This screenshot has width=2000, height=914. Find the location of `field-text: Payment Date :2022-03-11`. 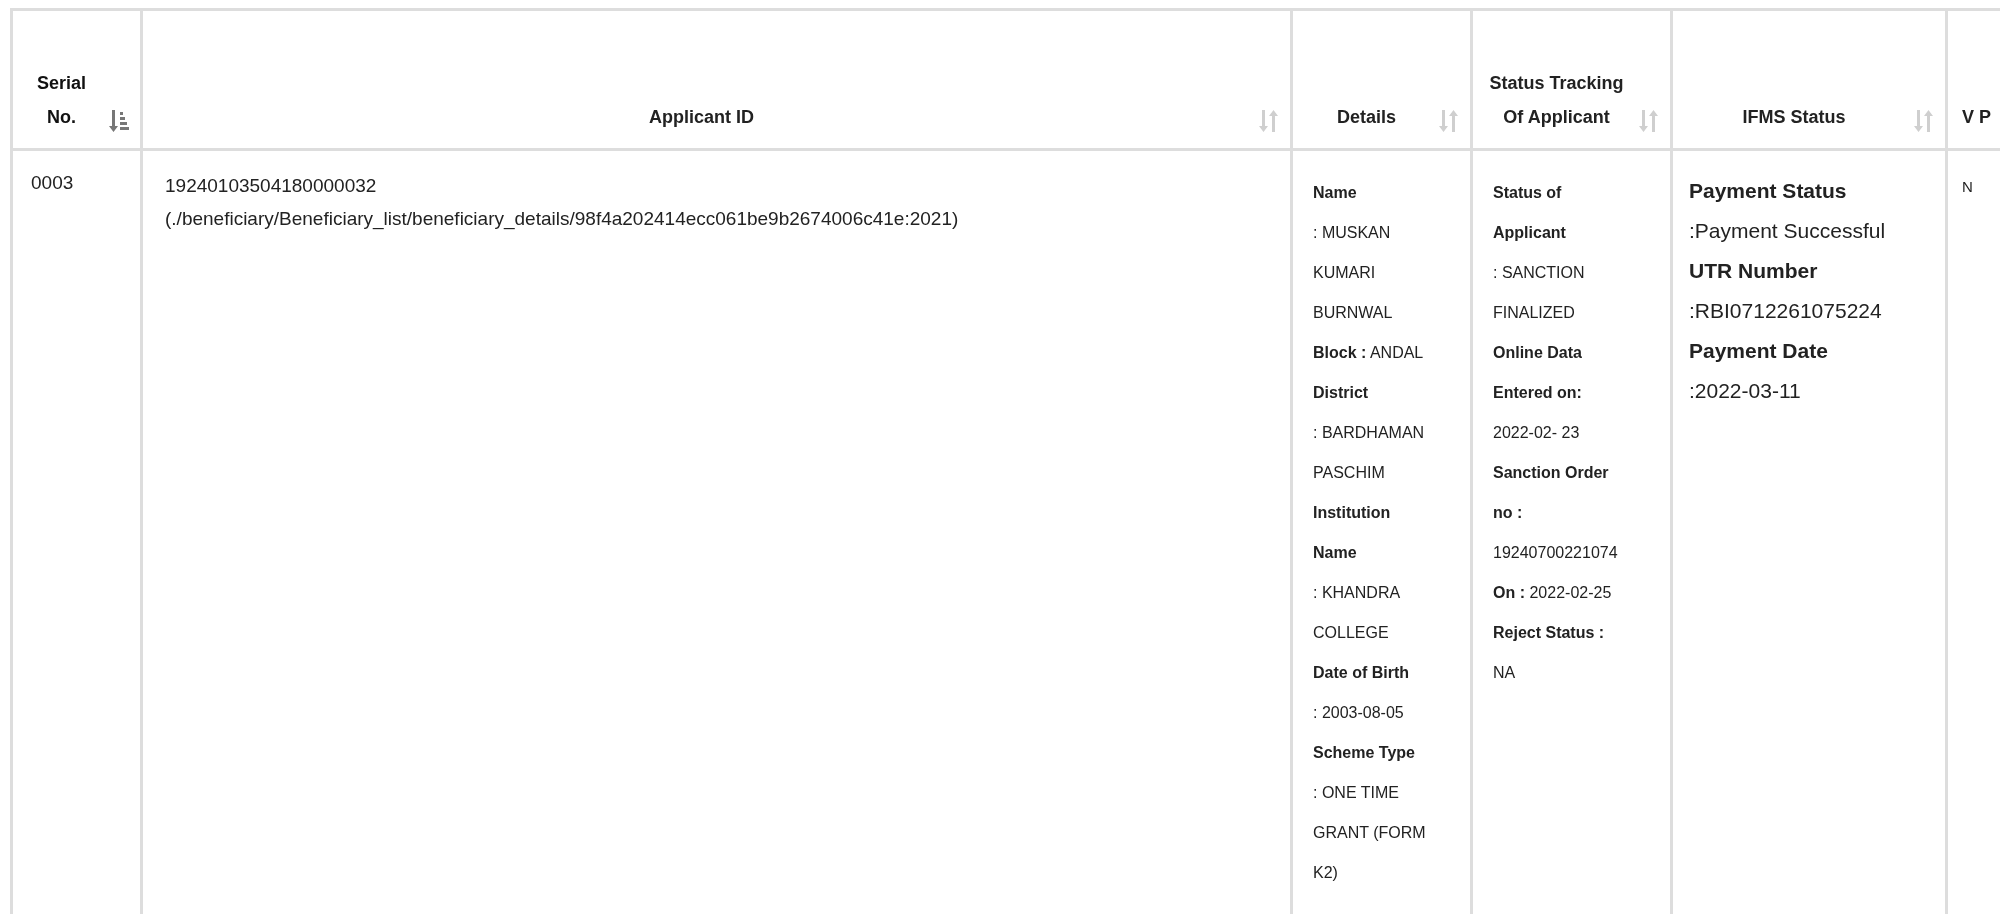

field-text: Payment Date :2022-03-11 is located at coordinates (1758, 371).